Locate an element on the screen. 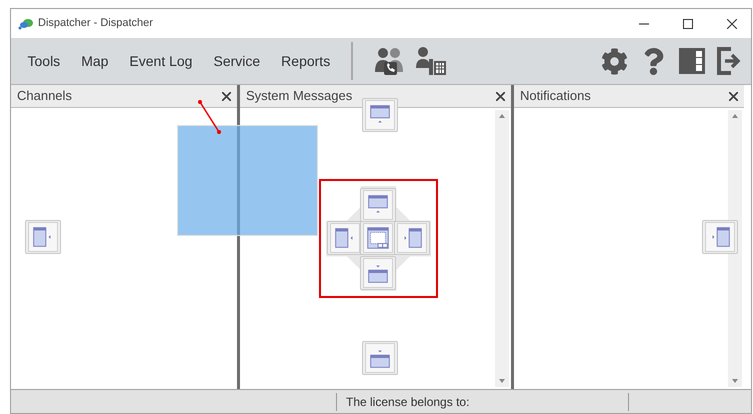  panel-title: System Messages is located at coordinates (299, 96).